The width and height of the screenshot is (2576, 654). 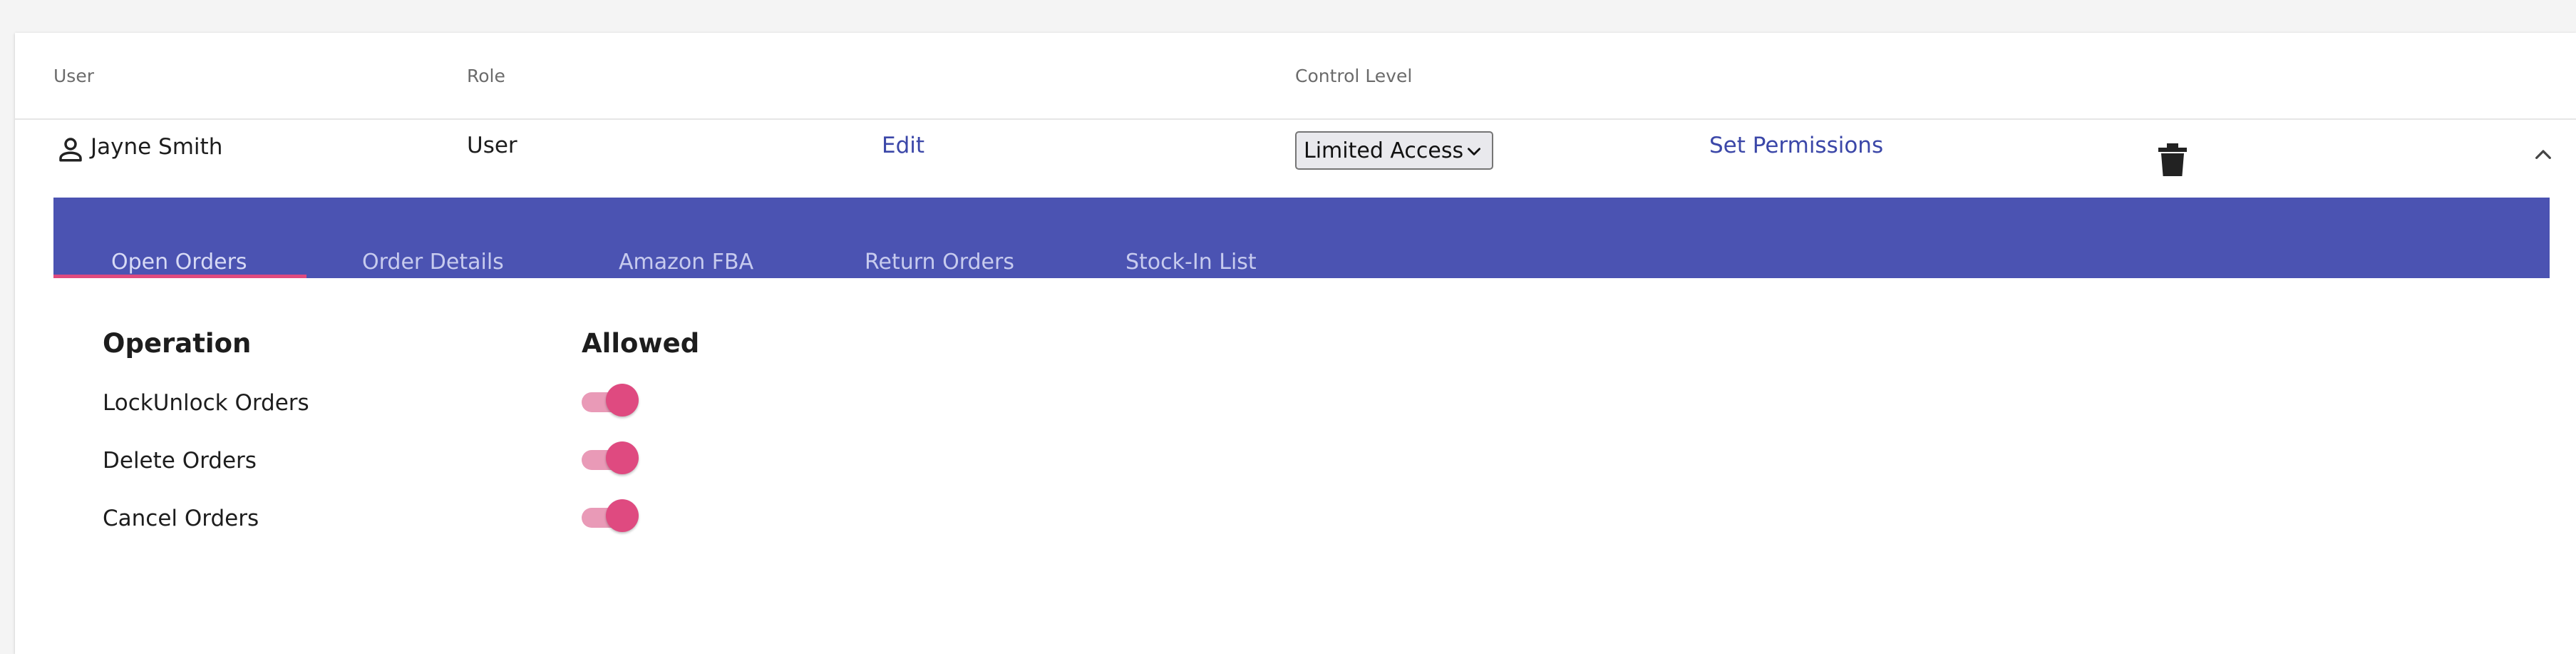 What do you see at coordinates (433, 262) in the screenshot?
I see `tab-order-details: Order Details` at bounding box center [433, 262].